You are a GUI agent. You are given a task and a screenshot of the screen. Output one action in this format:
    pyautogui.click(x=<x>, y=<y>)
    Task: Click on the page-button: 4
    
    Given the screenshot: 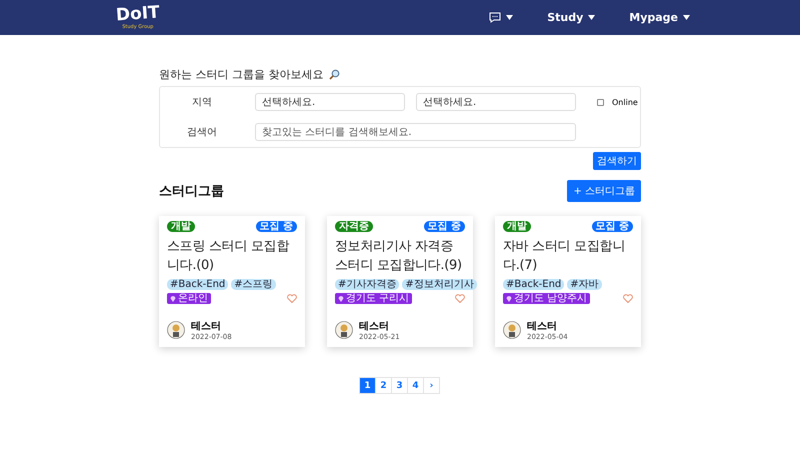 What is the action you would take?
    pyautogui.click(x=415, y=385)
    